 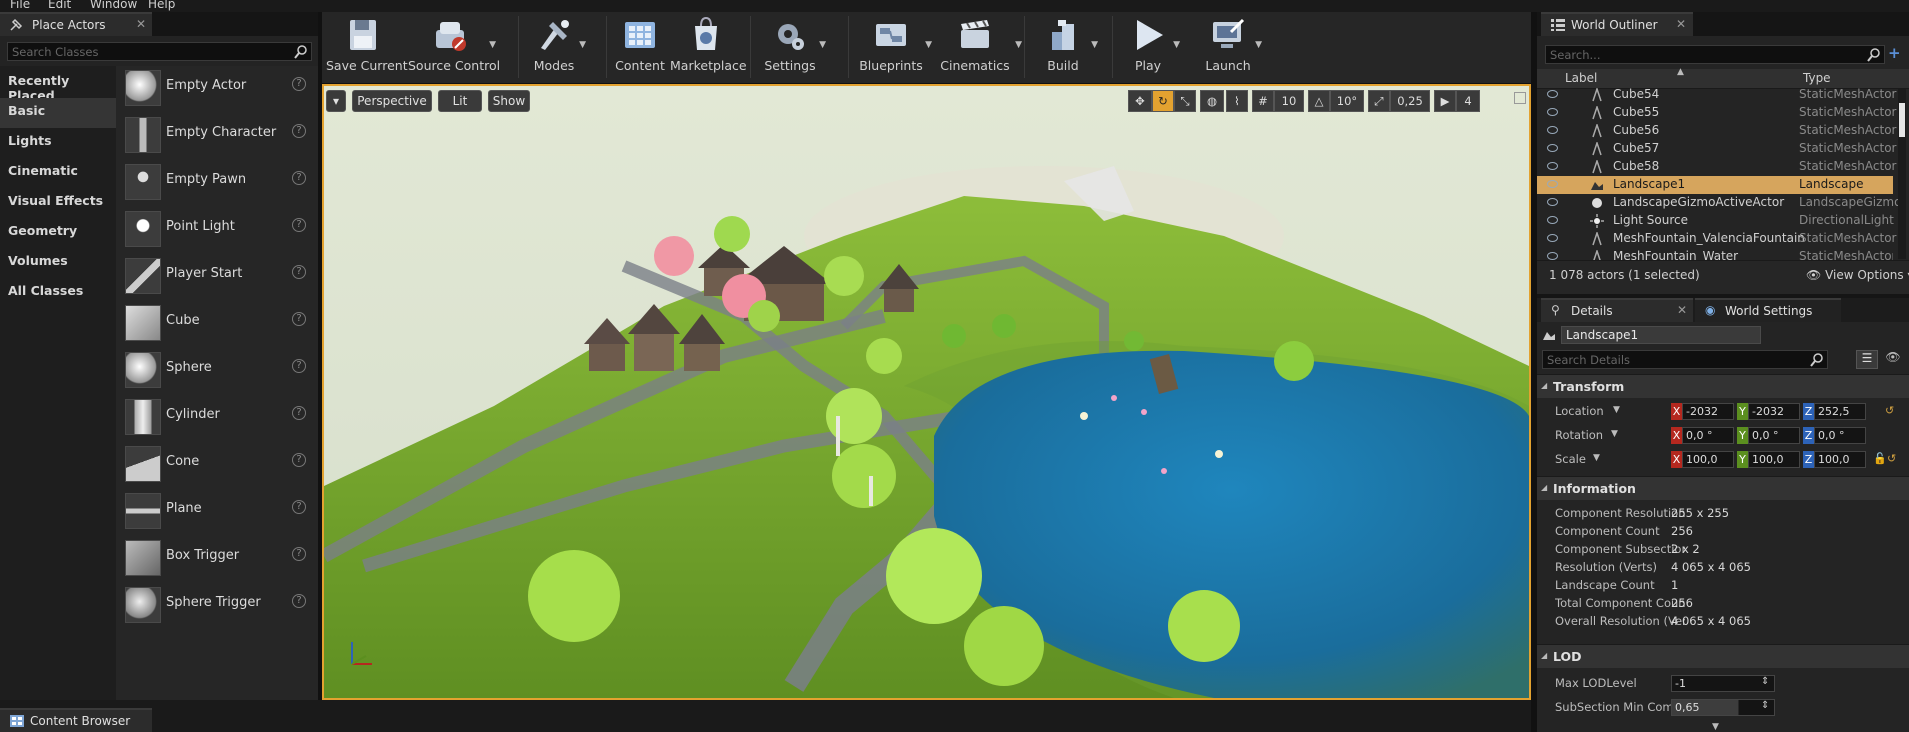 What do you see at coordinates (1723, 386) in the screenshot?
I see `transform-section: ◢ Transform` at bounding box center [1723, 386].